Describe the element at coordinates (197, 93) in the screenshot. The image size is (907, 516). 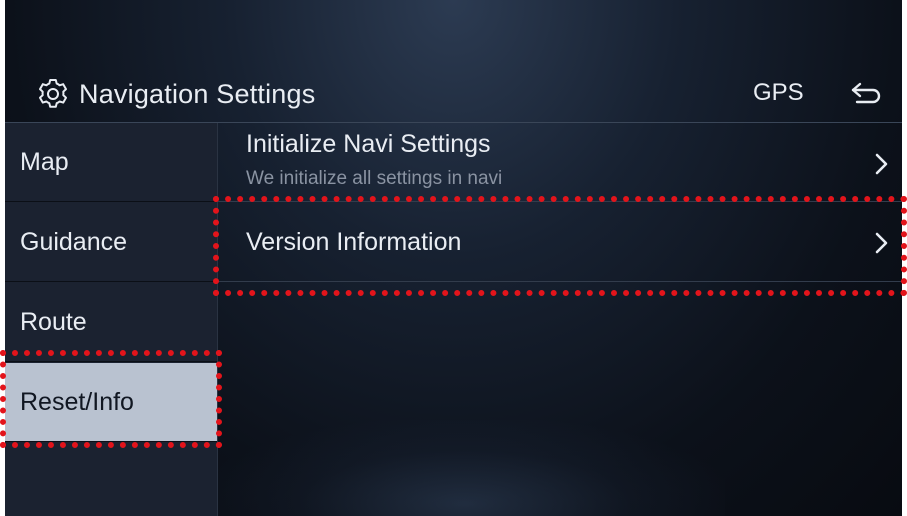
I see `page-title: Navigation Settings` at that location.